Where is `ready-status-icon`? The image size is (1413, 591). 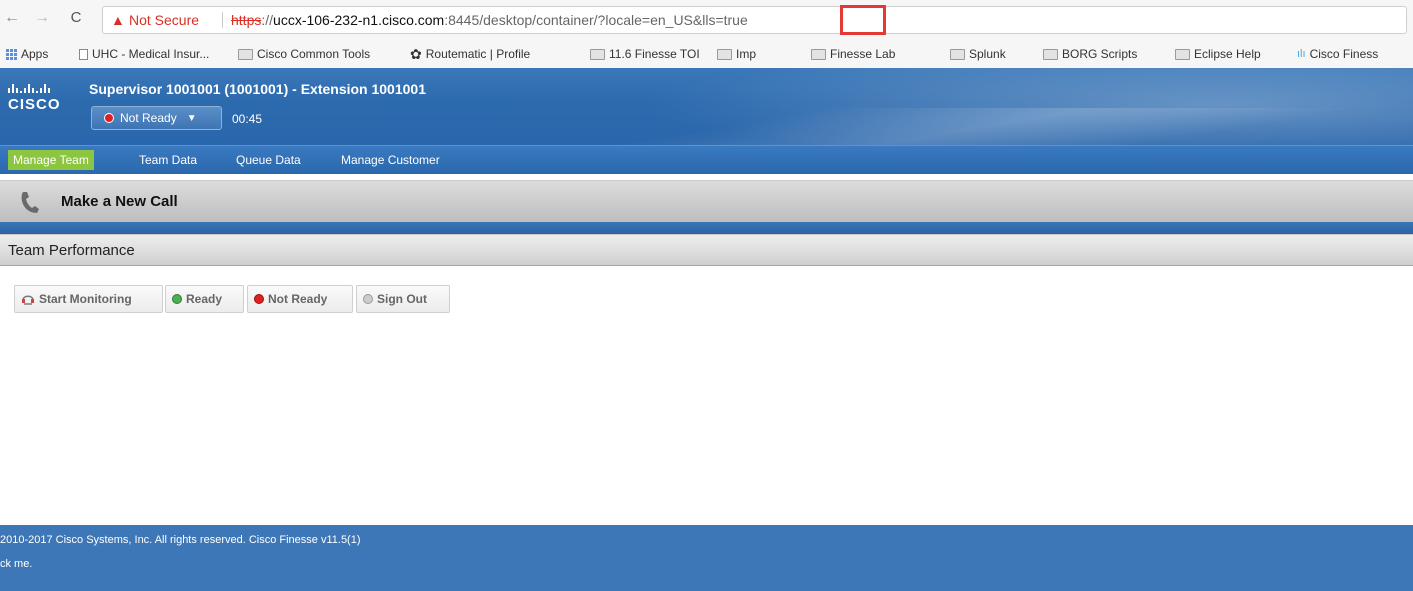
ready-status-icon is located at coordinates (177, 299).